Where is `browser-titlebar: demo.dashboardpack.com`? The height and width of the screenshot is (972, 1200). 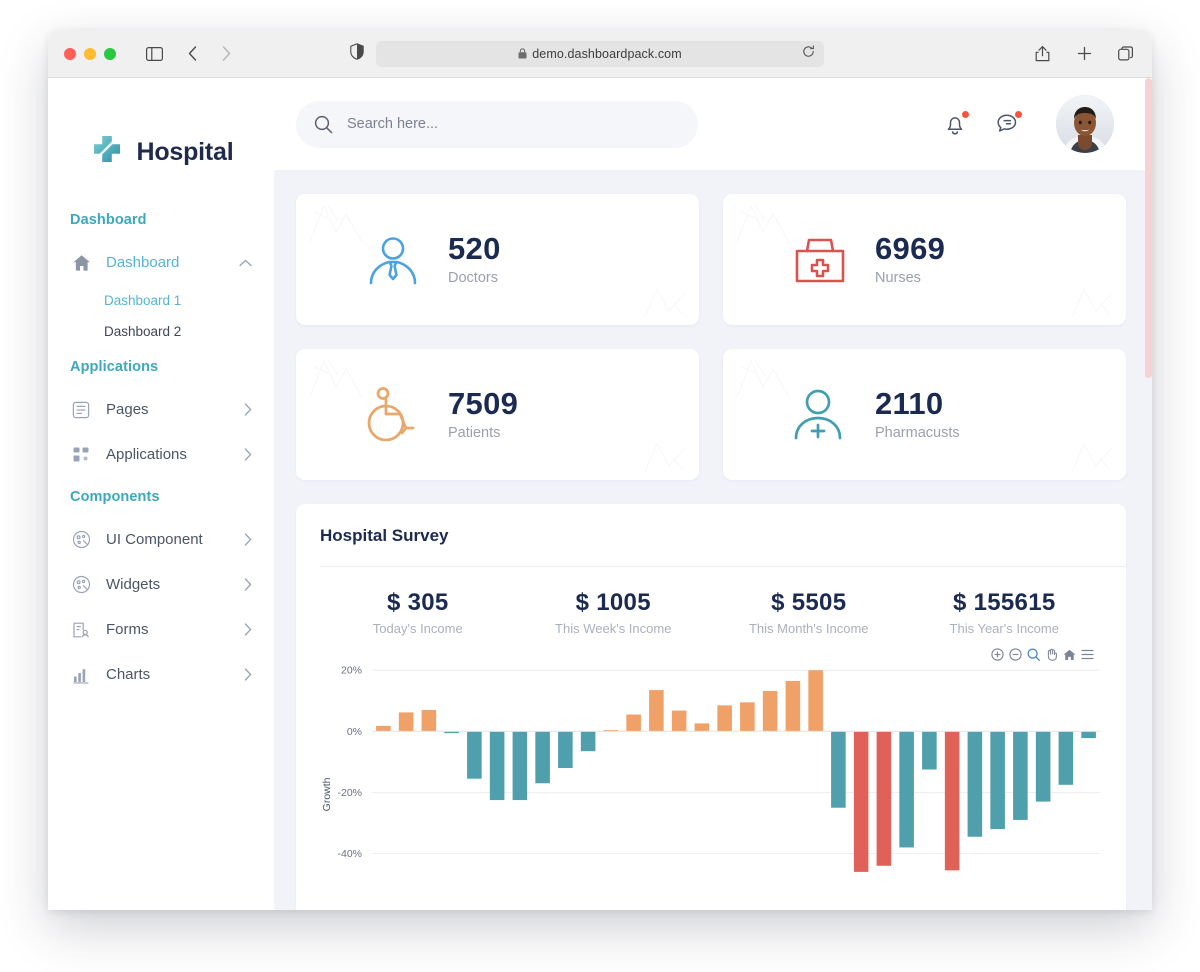
browser-titlebar: demo.dashboardpack.com is located at coordinates (600, 54).